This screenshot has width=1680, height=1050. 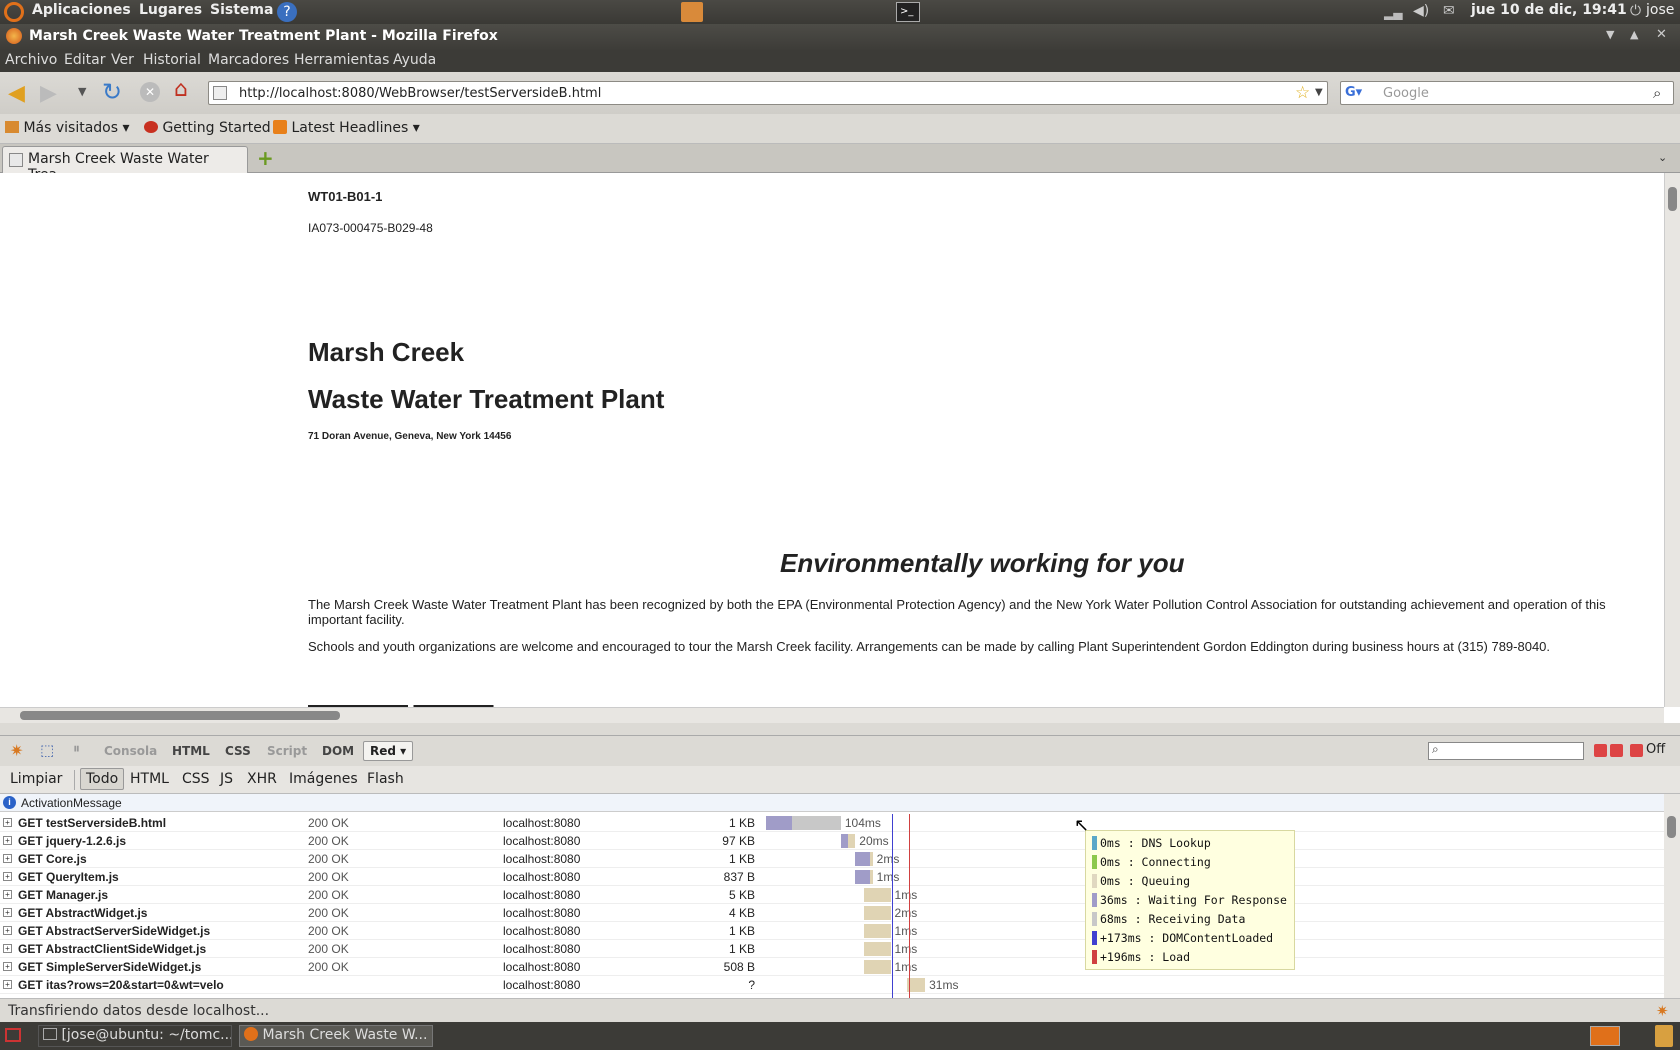 What do you see at coordinates (67, 128) in the screenshot?
I see `bookmark-mas-visitados: Más visitados ▾` at bounding box center [67, 128].